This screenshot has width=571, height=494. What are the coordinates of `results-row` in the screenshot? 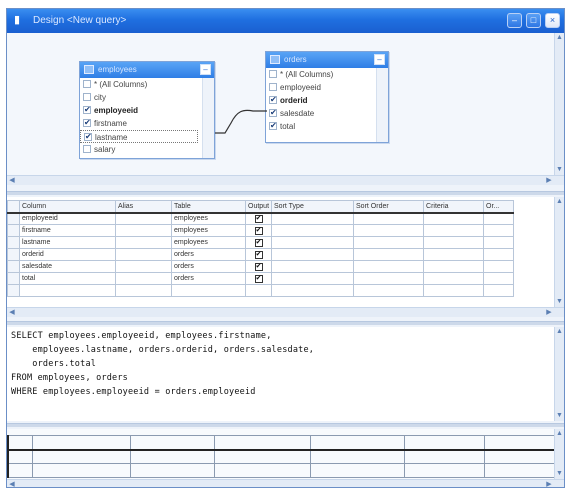 It's located at (281, 456).